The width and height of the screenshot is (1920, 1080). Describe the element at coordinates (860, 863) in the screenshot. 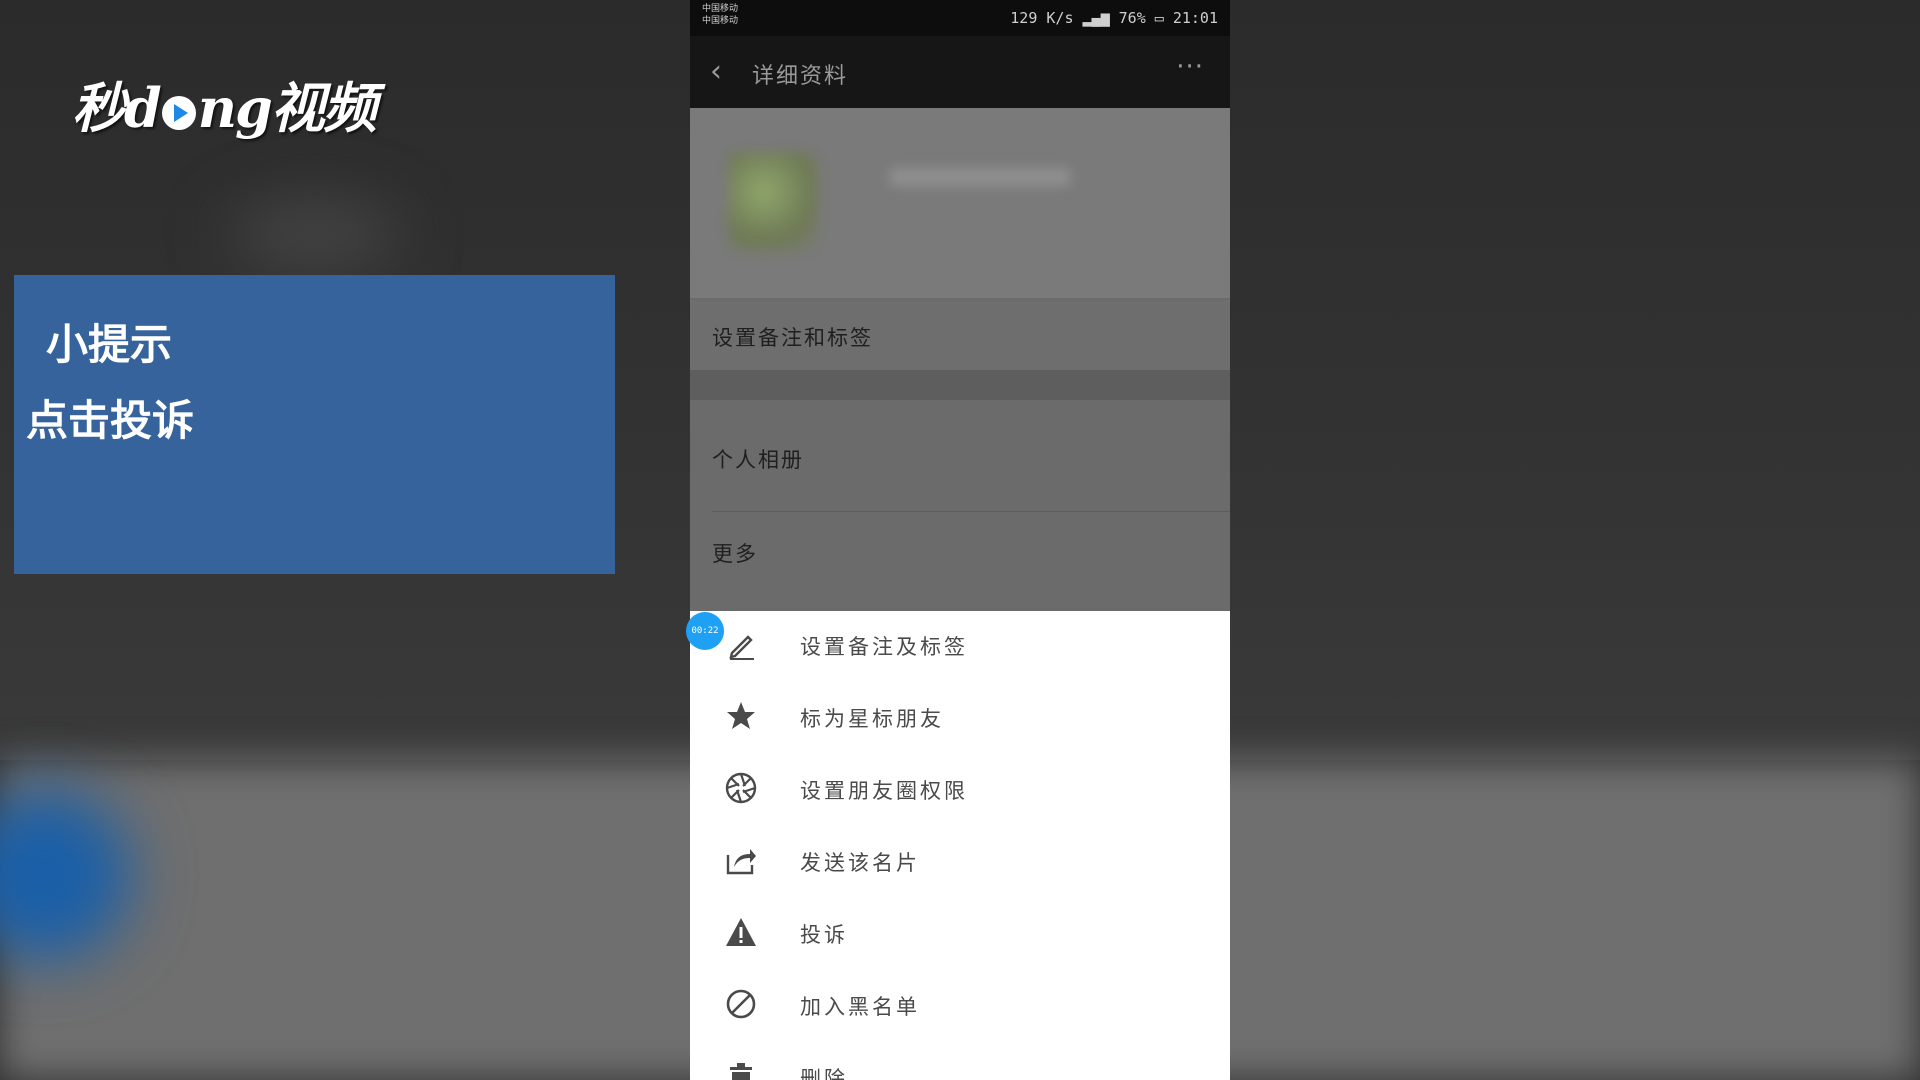

I see `menu-label: 发送该名片` at that location.